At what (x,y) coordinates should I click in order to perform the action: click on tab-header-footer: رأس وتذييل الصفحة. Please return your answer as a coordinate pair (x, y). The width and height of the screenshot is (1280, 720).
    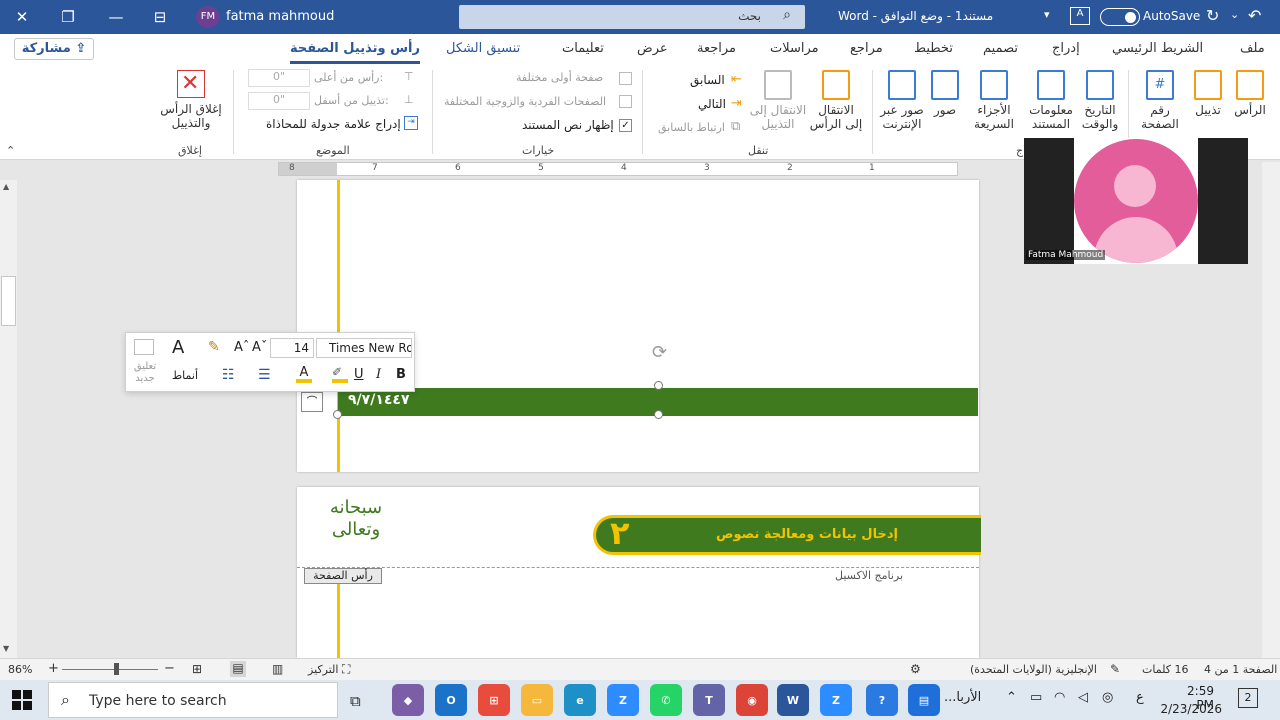
    Looking at the image, I should click on (355, 49).